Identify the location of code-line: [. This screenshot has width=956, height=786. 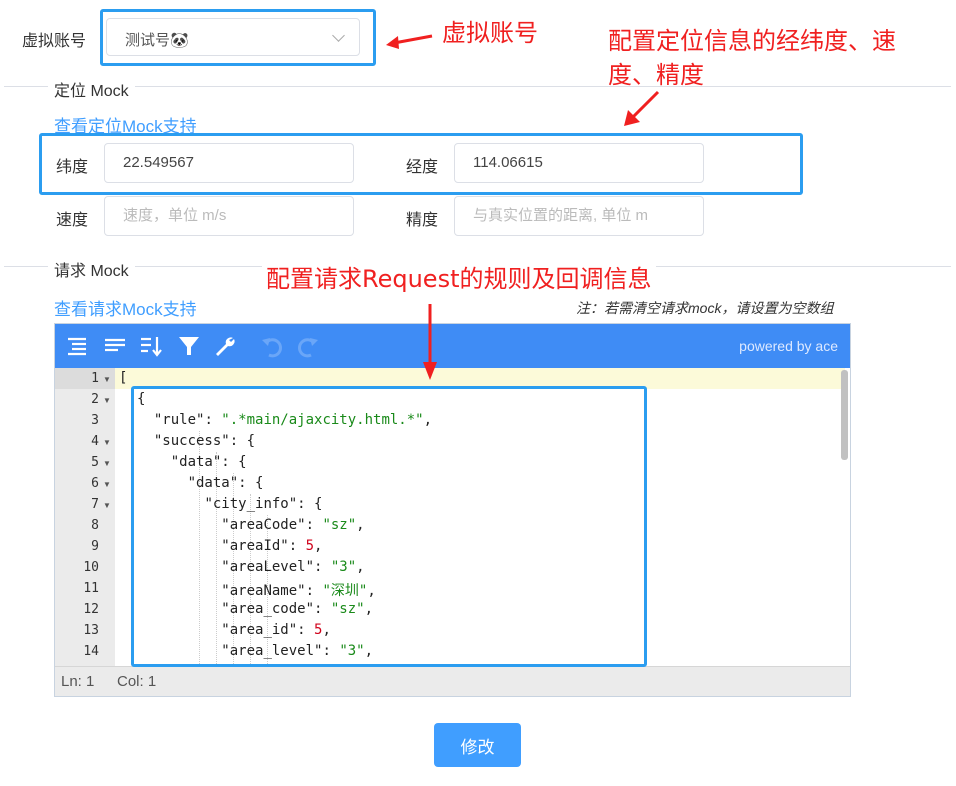
(123, 378).